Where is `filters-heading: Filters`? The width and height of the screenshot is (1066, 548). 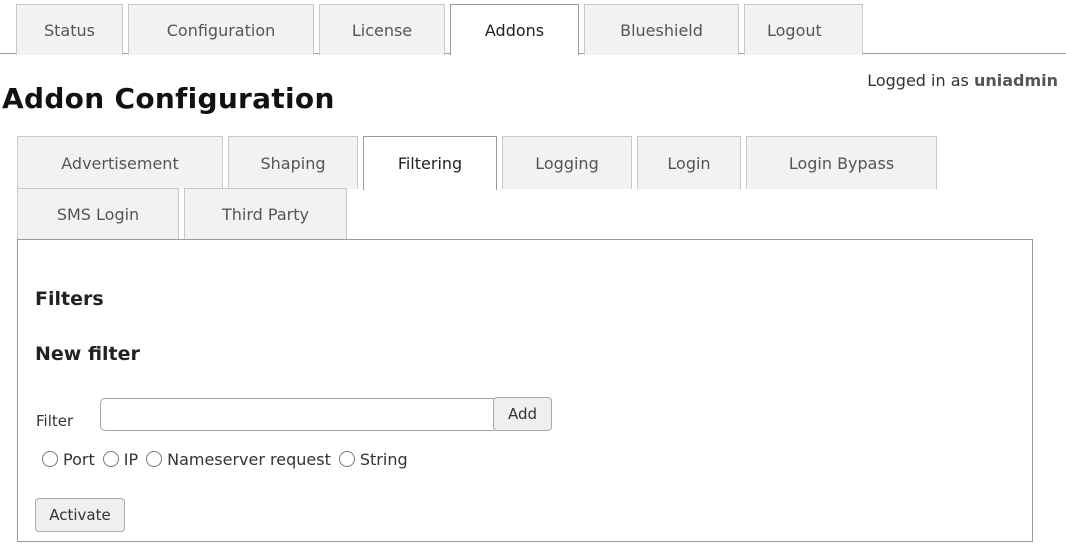 filters-heading: Filters is located at coordinates (69, 299).